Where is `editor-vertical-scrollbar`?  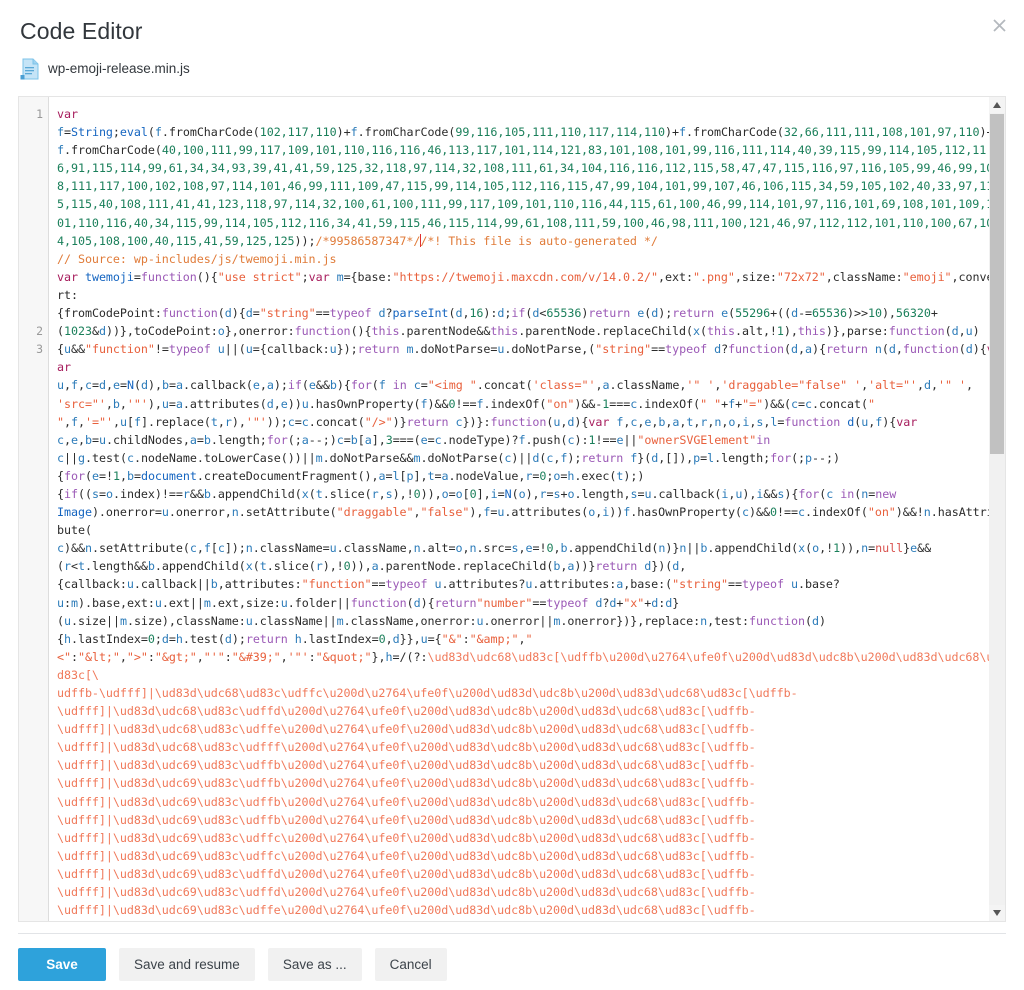 editor-vertical-scrollbar is located at coordinates (997, 509).